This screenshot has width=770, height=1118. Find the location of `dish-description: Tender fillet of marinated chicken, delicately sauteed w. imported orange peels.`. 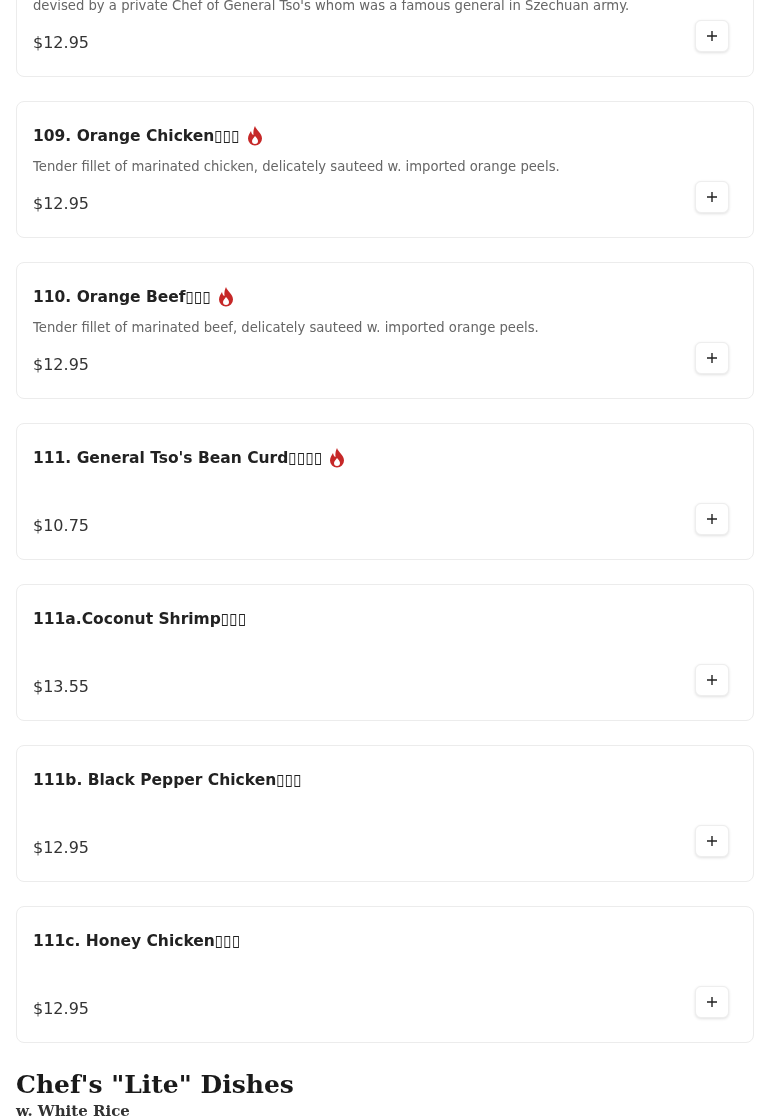

dish-description: Tender fillet of marinated chicken, delicately sauteed w. imported orange peels. is located at coordinates (296, 166).